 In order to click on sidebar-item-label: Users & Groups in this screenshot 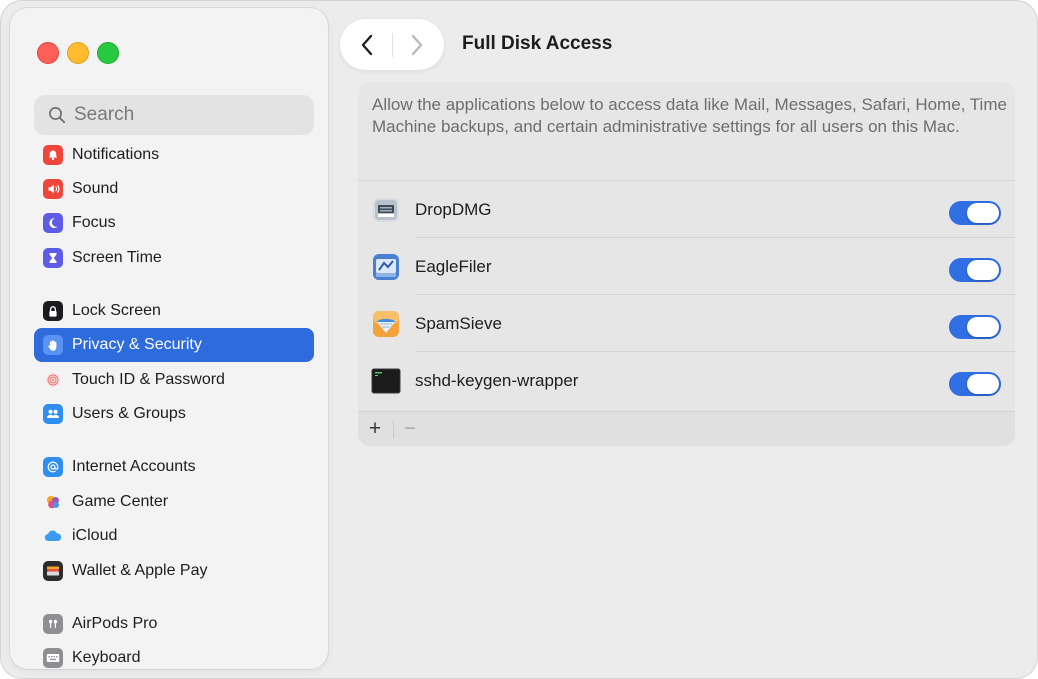, I will do `click(129, 413)`.